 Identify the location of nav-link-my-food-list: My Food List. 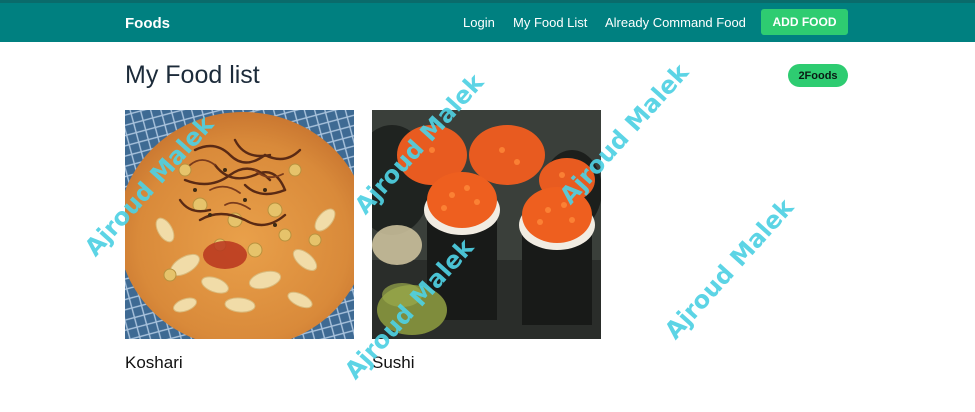
(550, 22).